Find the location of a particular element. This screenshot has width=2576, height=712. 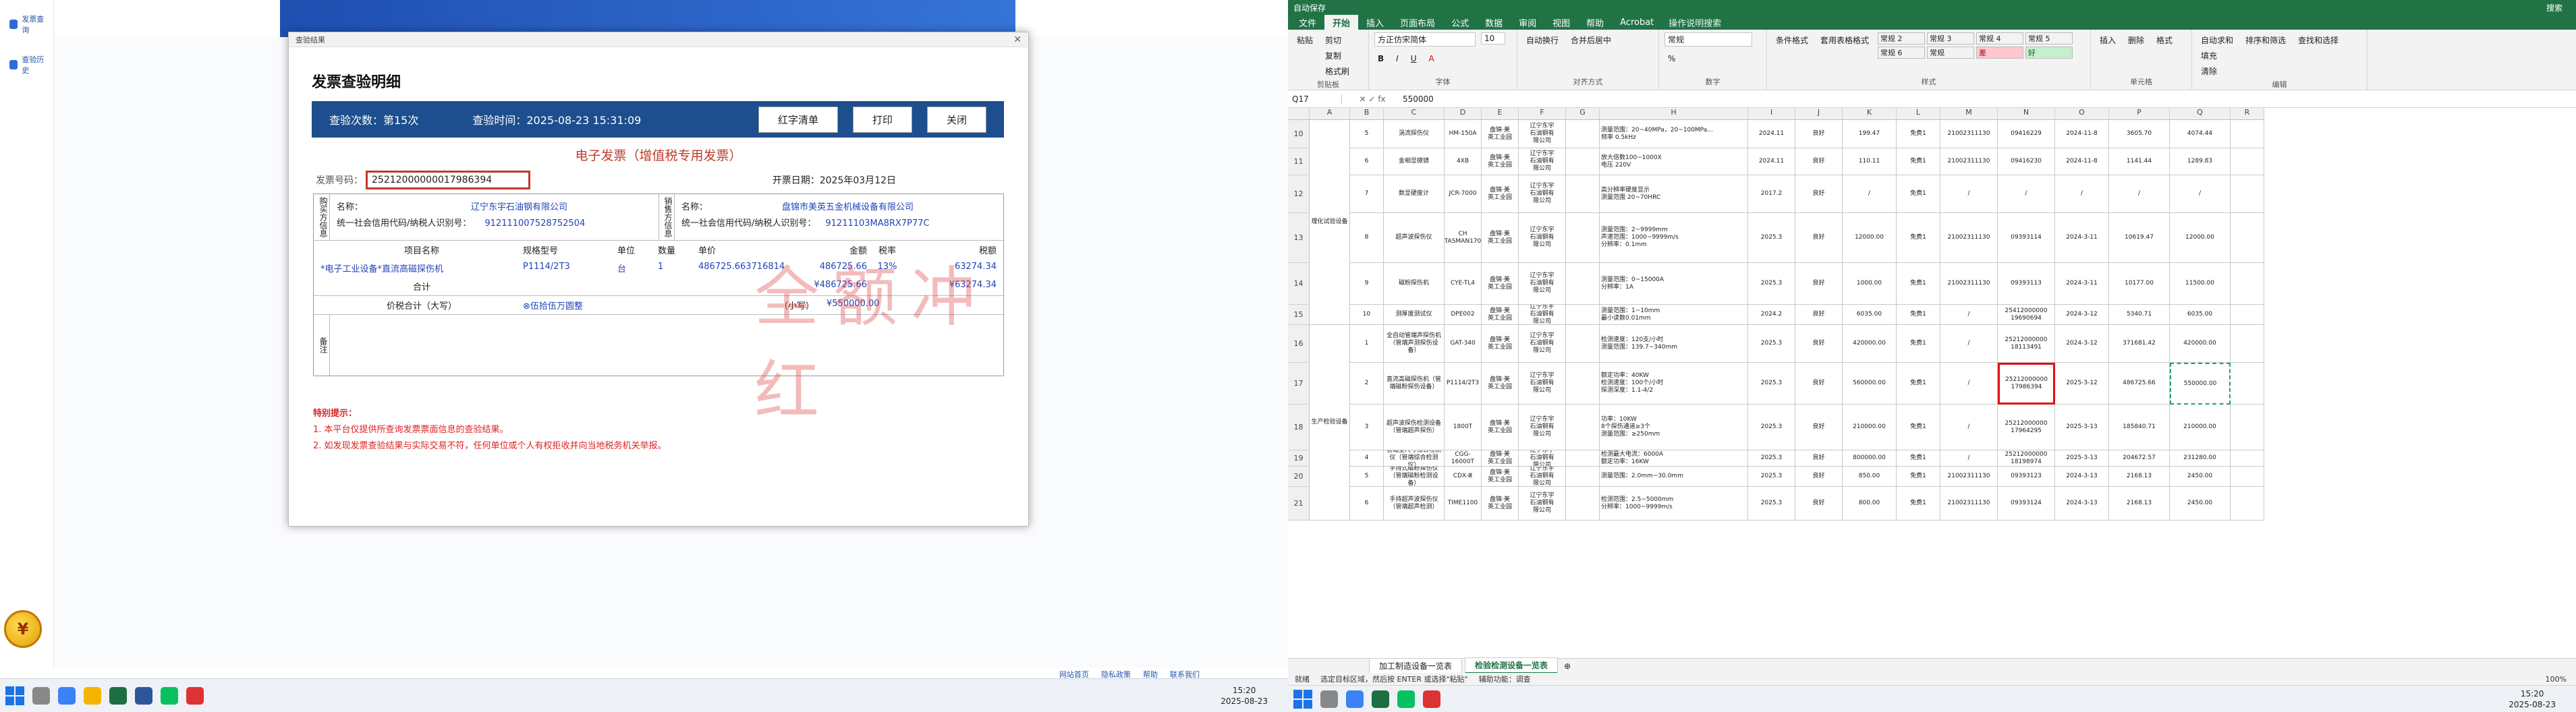

table-cell: 25212000000 17964295 is located at coordinates (2026, 427).